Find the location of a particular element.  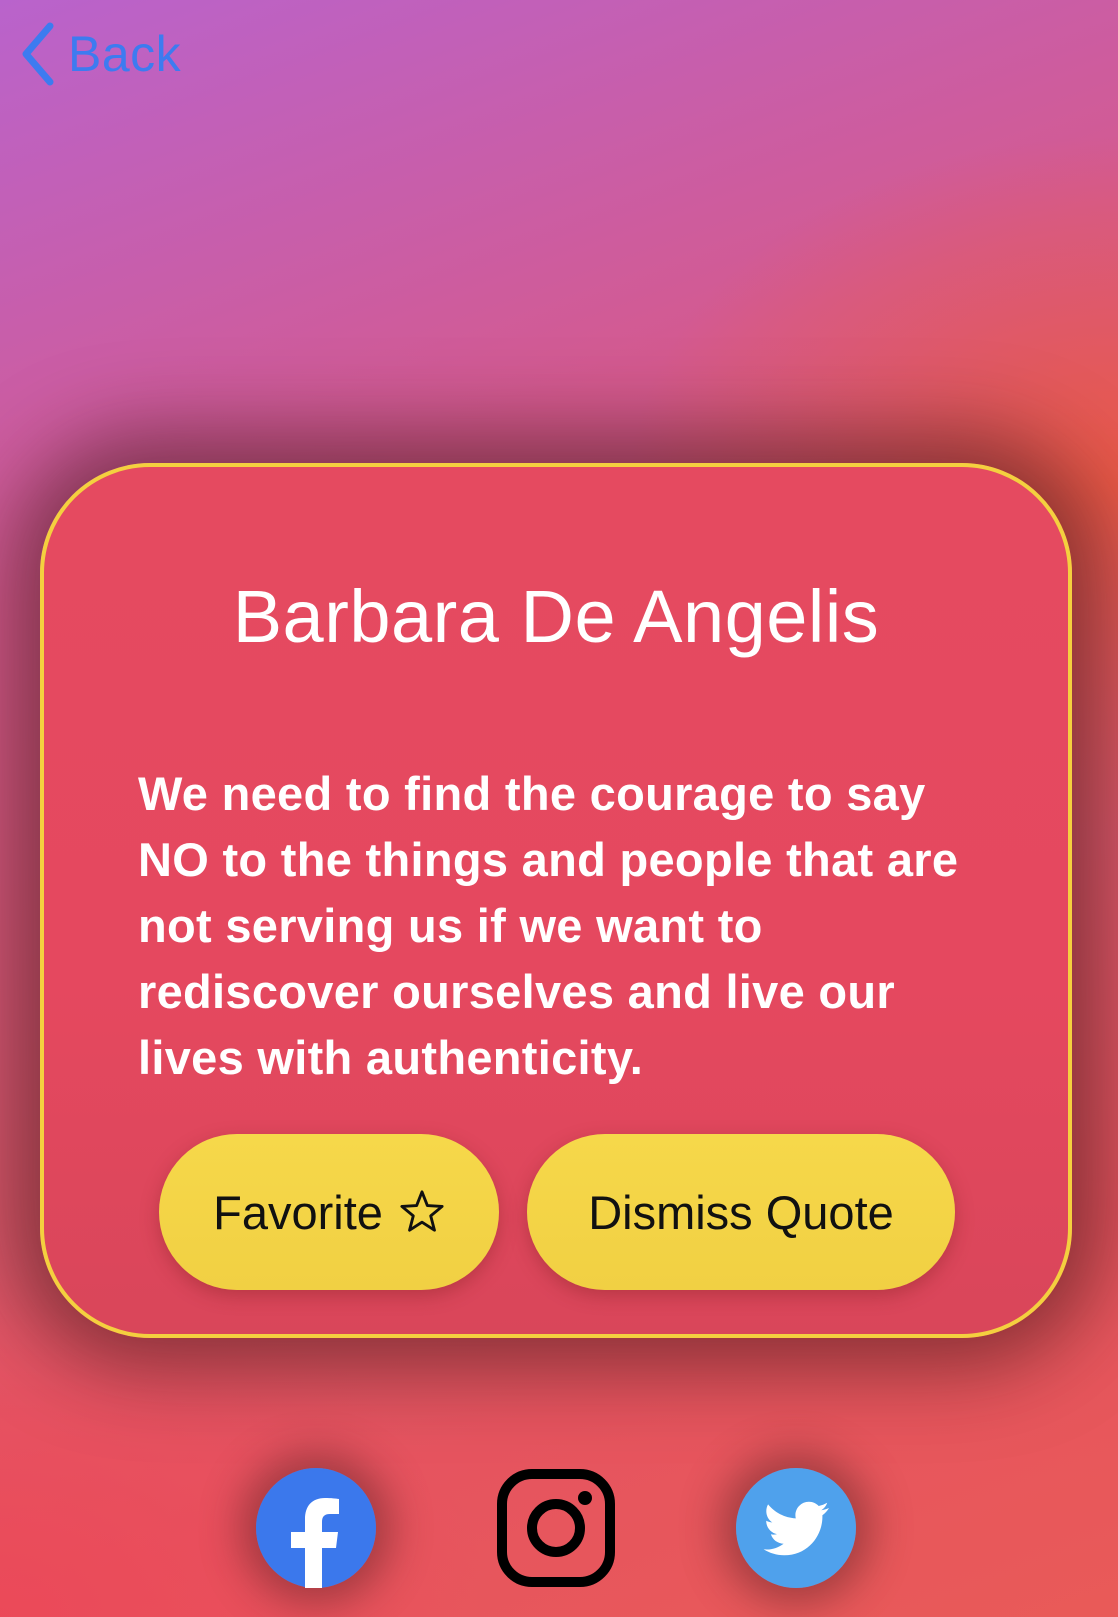

quote-author: Barbara De Angelis is located at coordinates (556, 616).